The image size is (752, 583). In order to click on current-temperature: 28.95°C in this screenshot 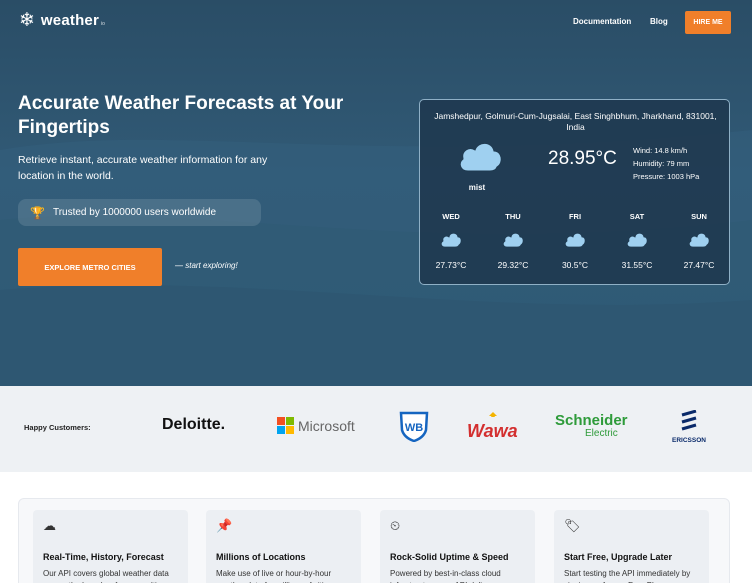, I will do `click(582, 158)`.